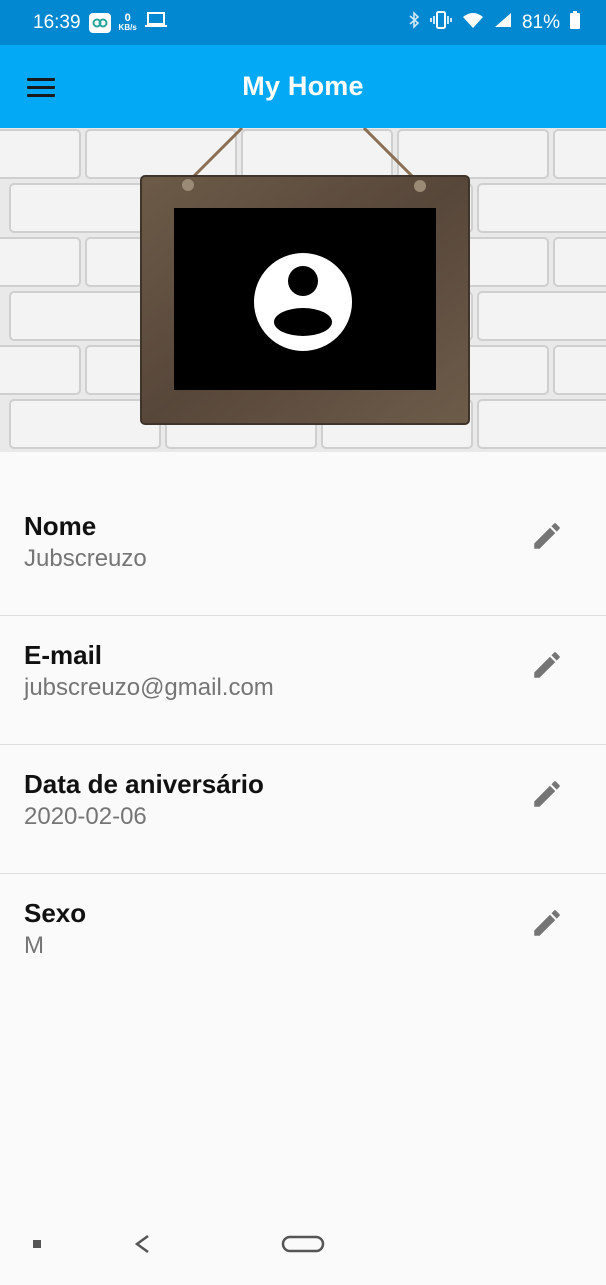 The width and height of the screenshot is (606, 1285). Describe the element at coordinates (503, 23) in the screenshot. I see `signal-icon` at that location.